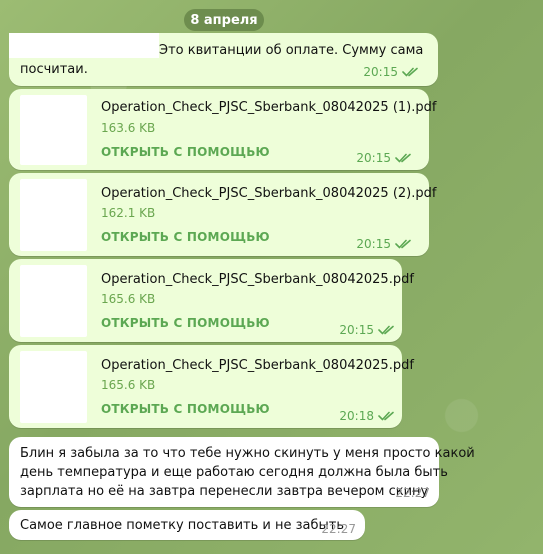 This screenshot has width=543, height=554. Describe the element at coordinates (84, 45) in the screenshot. I see `redacted-area` at that location.